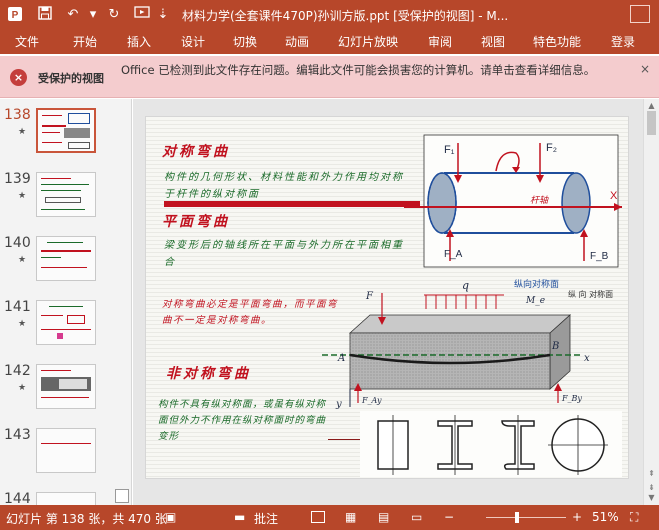 This screenshot has height=530, width=659. I want to click on slide-text-relationship: 对称弯曲必定是平面弯曲，而平面弯曲不一定是对称弯曲。, so click(250, 312).